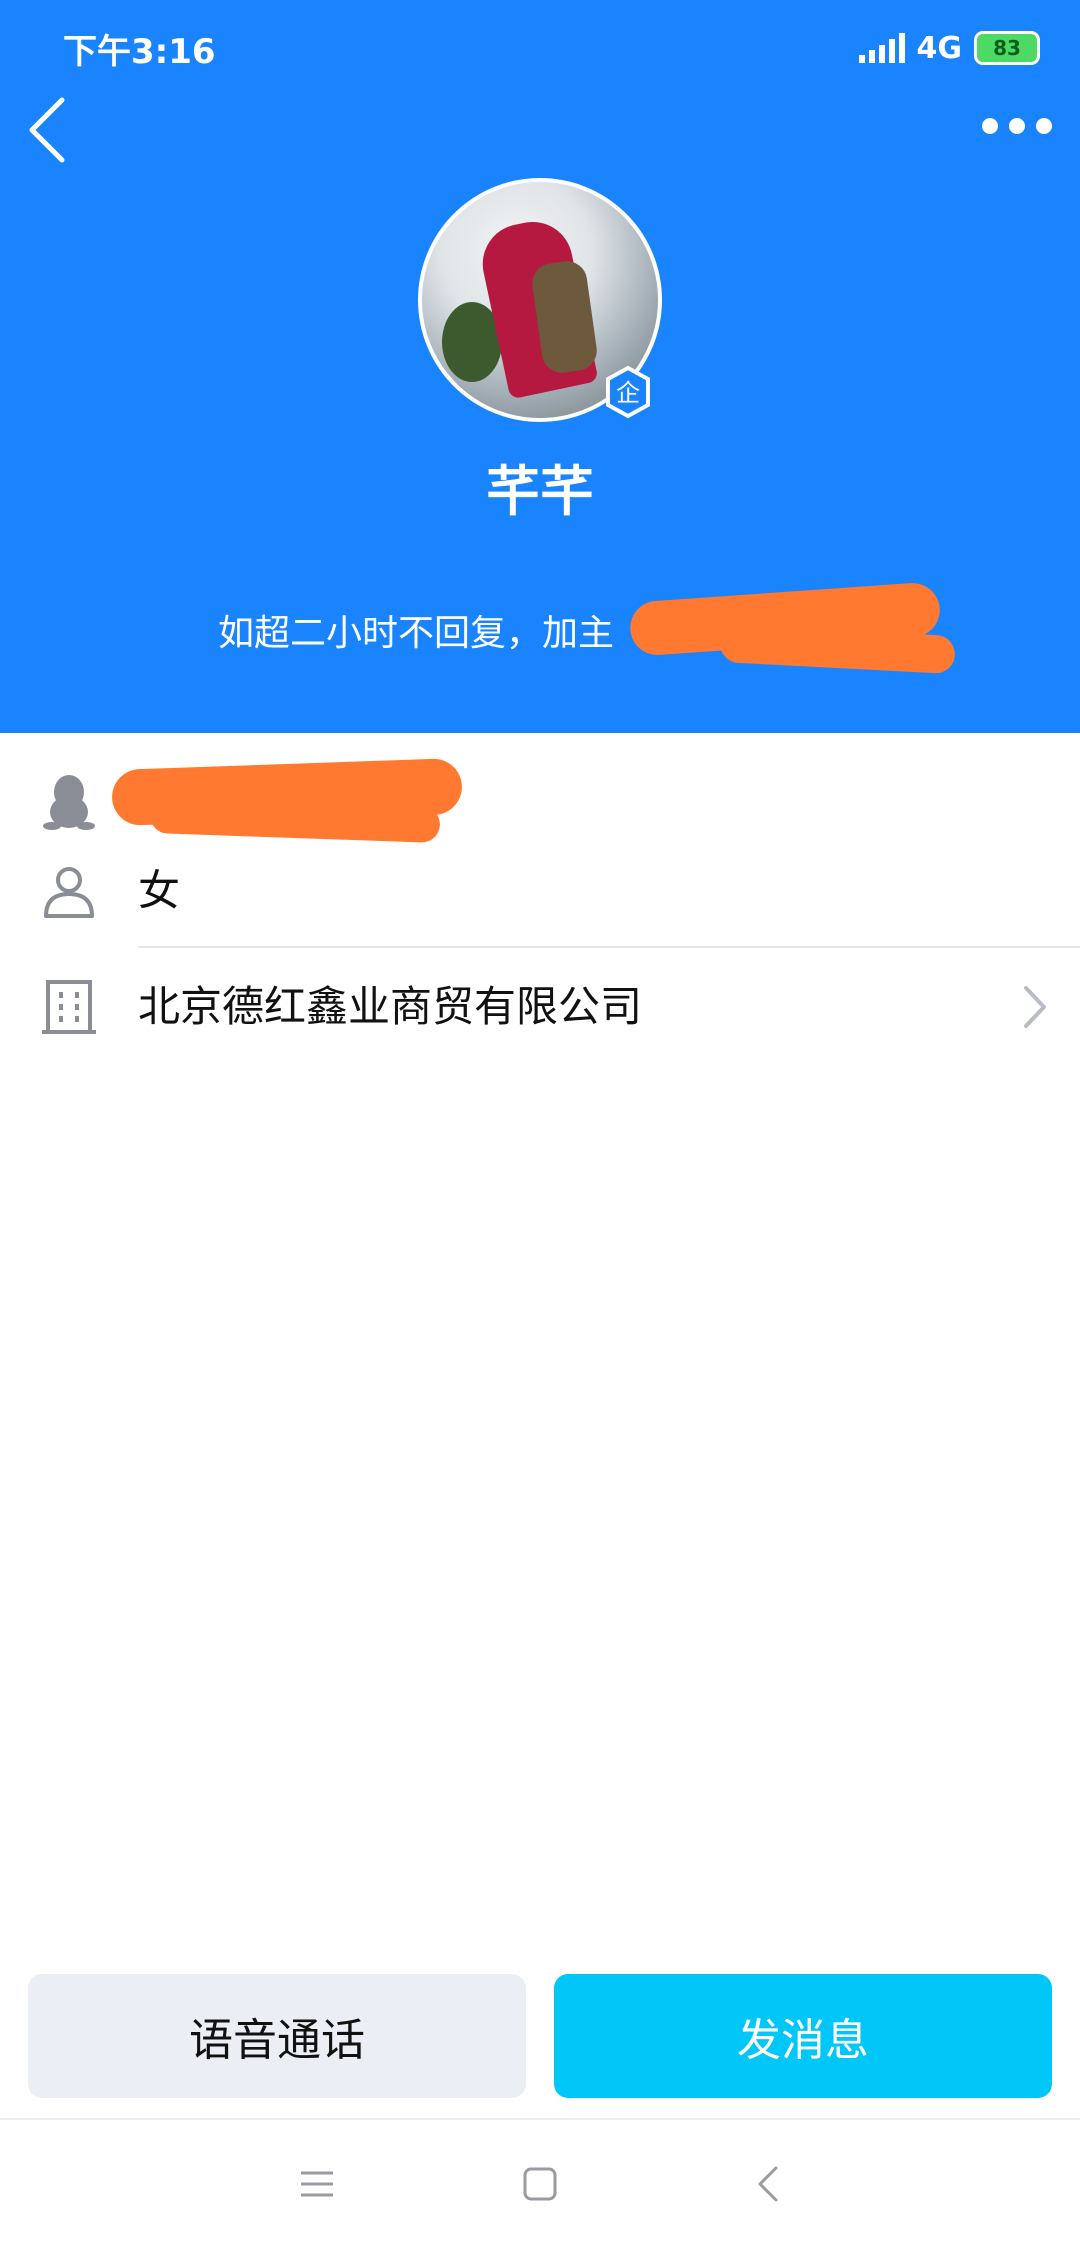 This screenshot has width=1080, height=2248. I want to click on status-icons: 4G 83, so click(949, 48).